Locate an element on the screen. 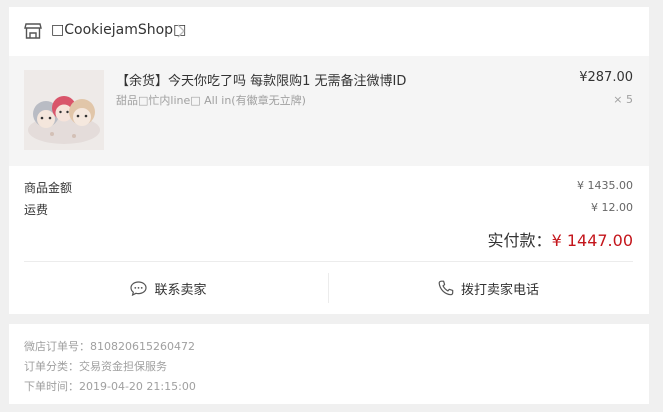 This screenshot has width=663, height=412. total-paid-value: ¥ 1447.00 is located at coordinates (592, 240).